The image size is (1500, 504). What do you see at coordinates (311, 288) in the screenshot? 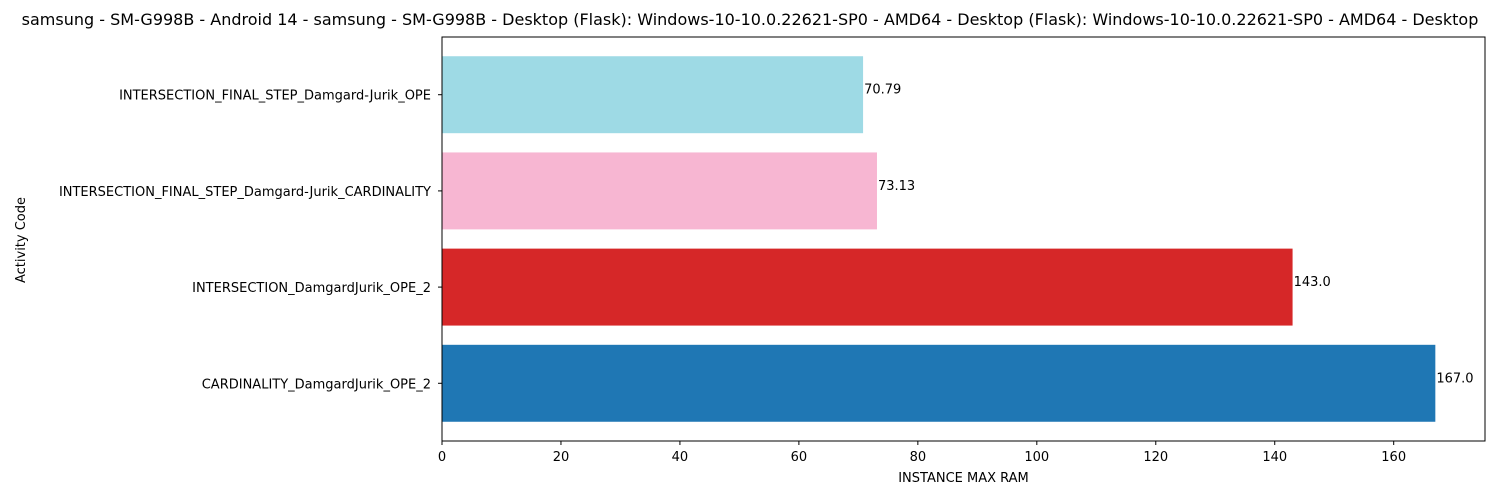
I see `y-tick-label-1: INTERSECTION_DamgardJurik_OPE_2` at bounding box center [311, 288].